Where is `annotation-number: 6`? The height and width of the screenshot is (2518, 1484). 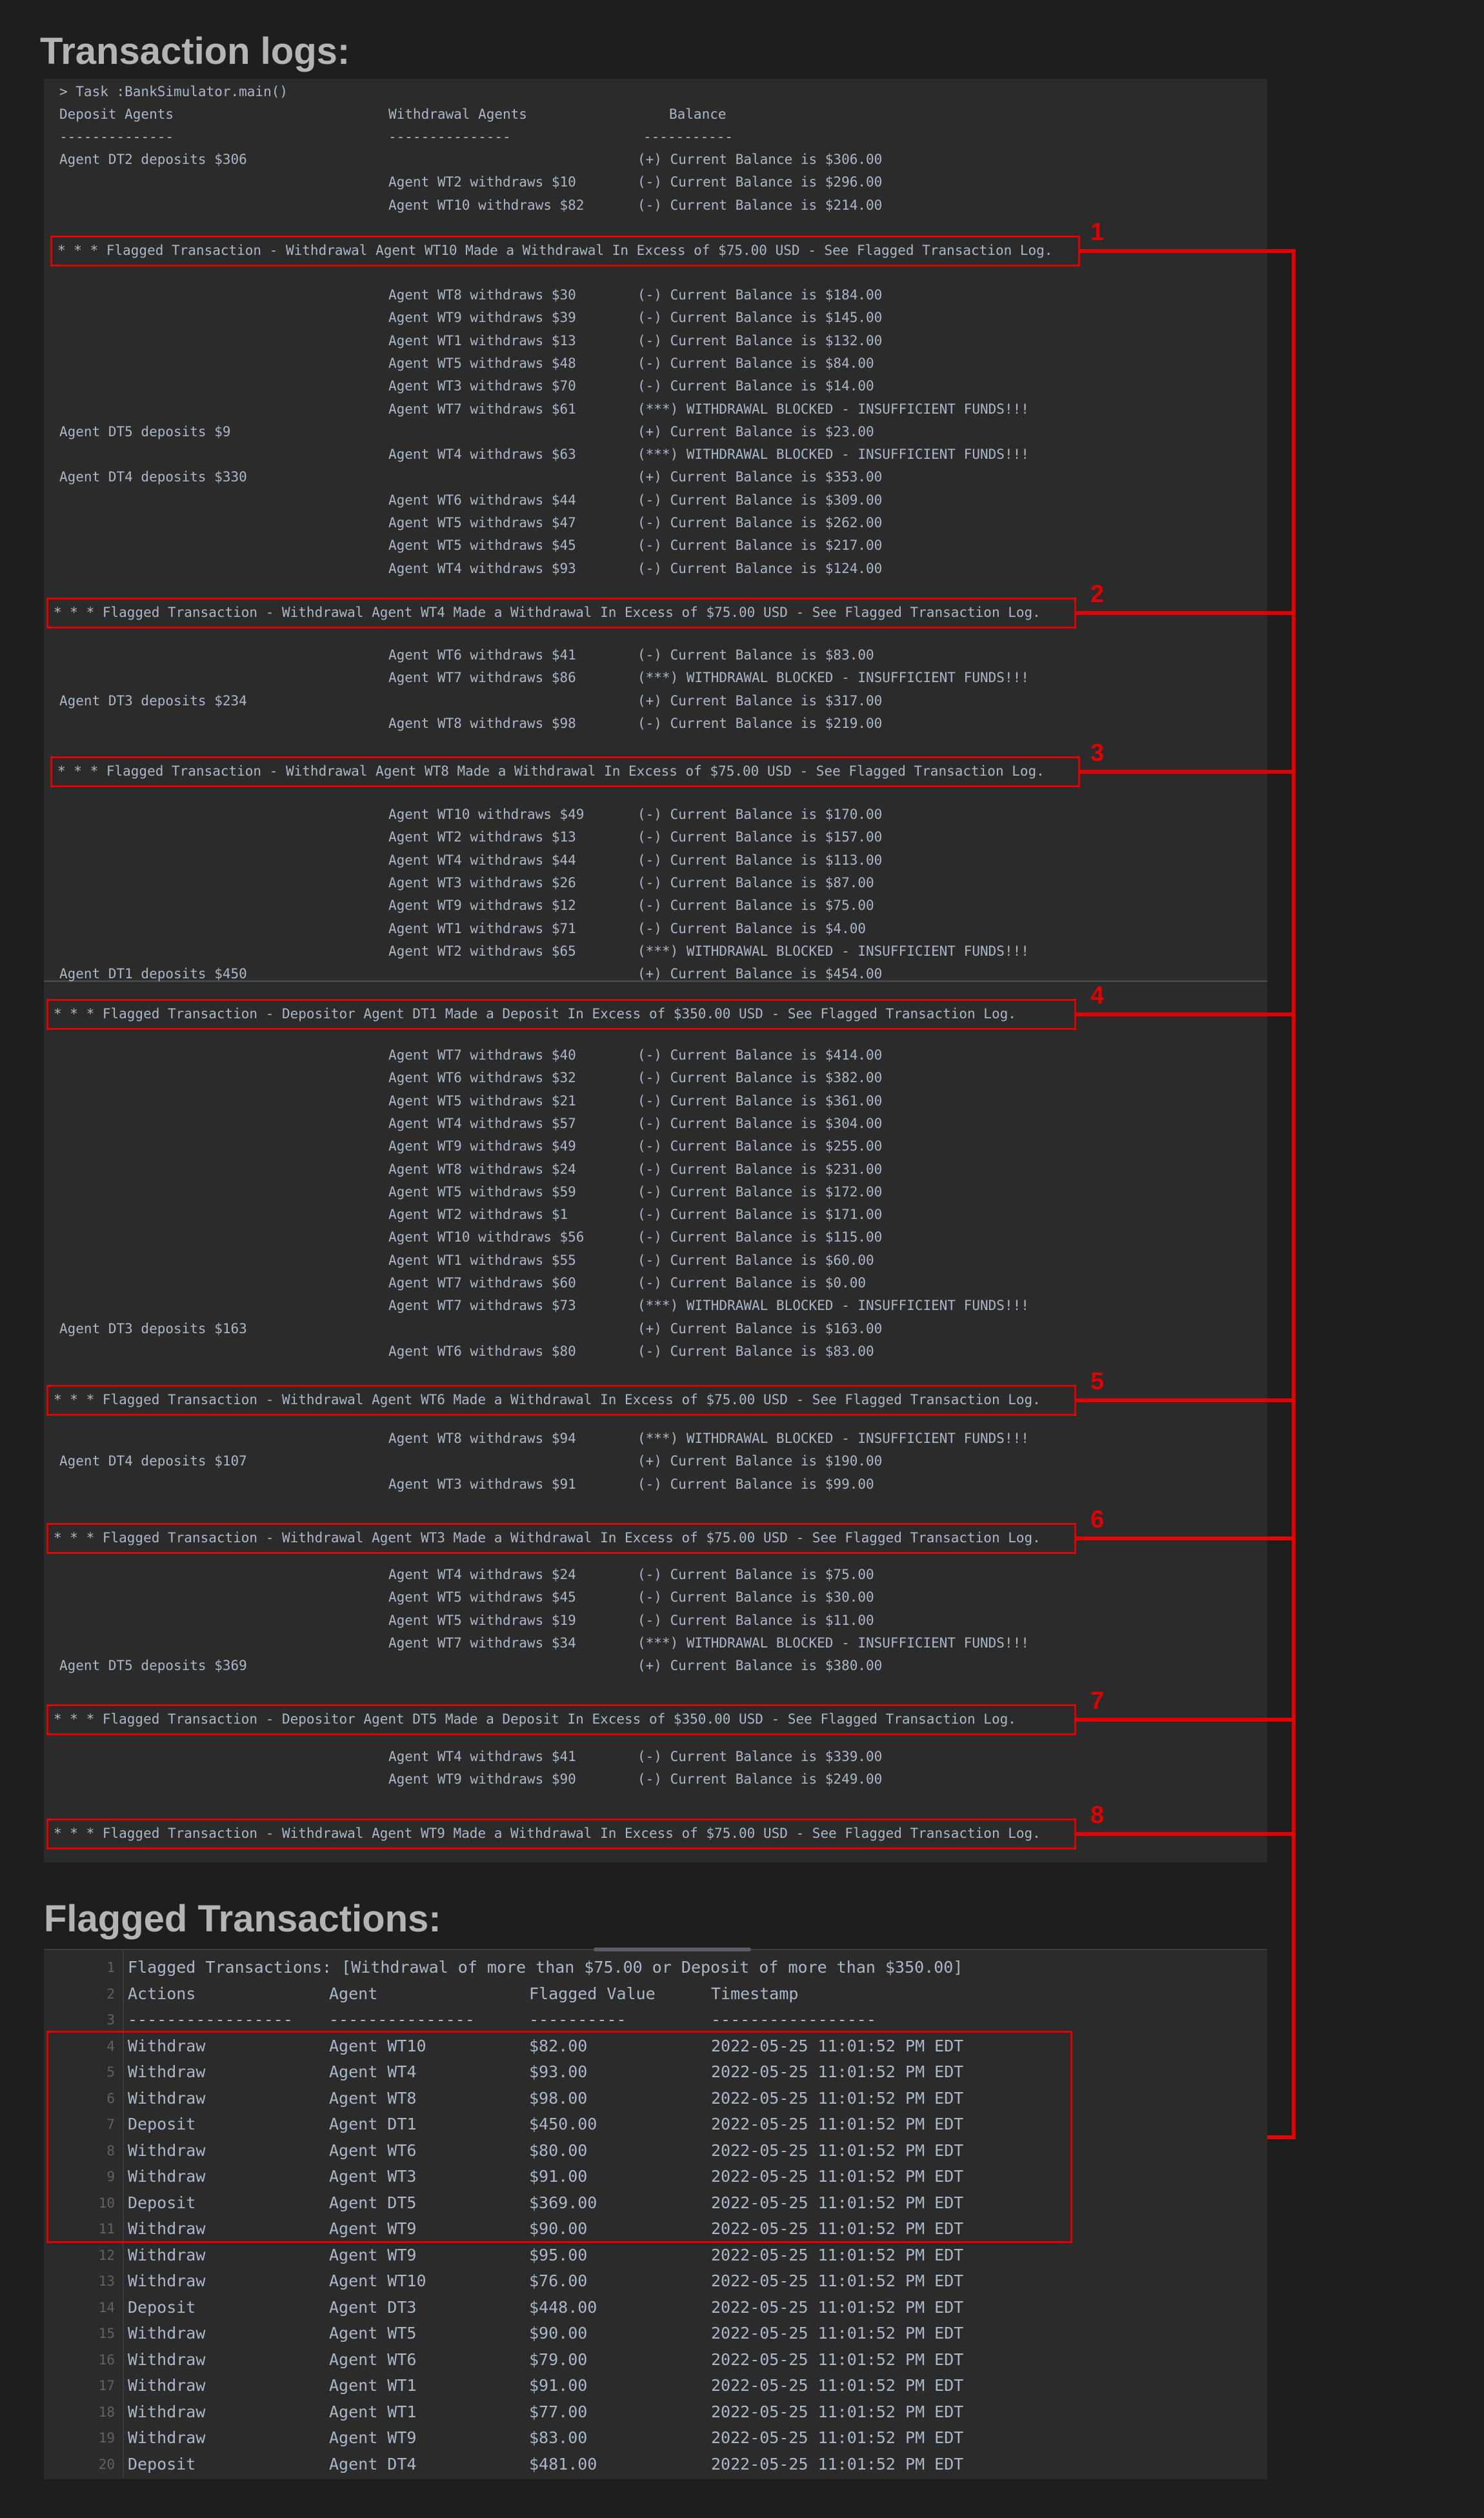 annotation-number: 6 is located at coordinates (1097, 1519).